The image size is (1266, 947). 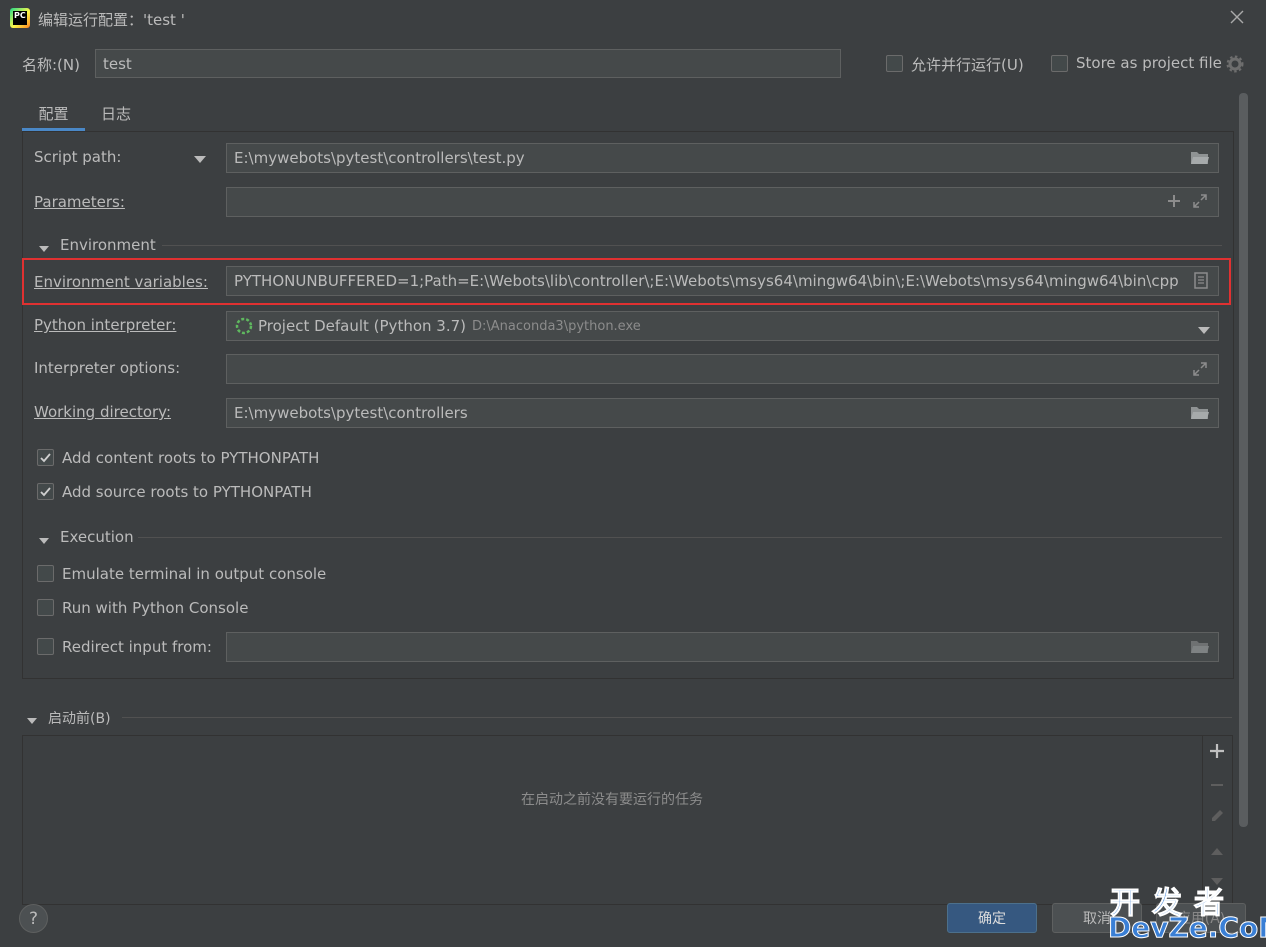 I want to click on add-source-roots-checkbox, so click(x=45, y=491).